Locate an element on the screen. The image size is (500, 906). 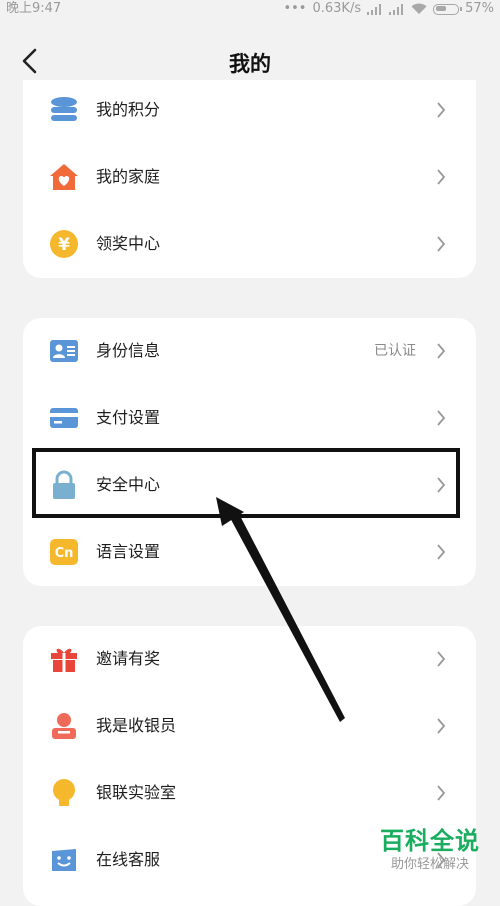
pointer-arrow is located at coordinates (280, 609).